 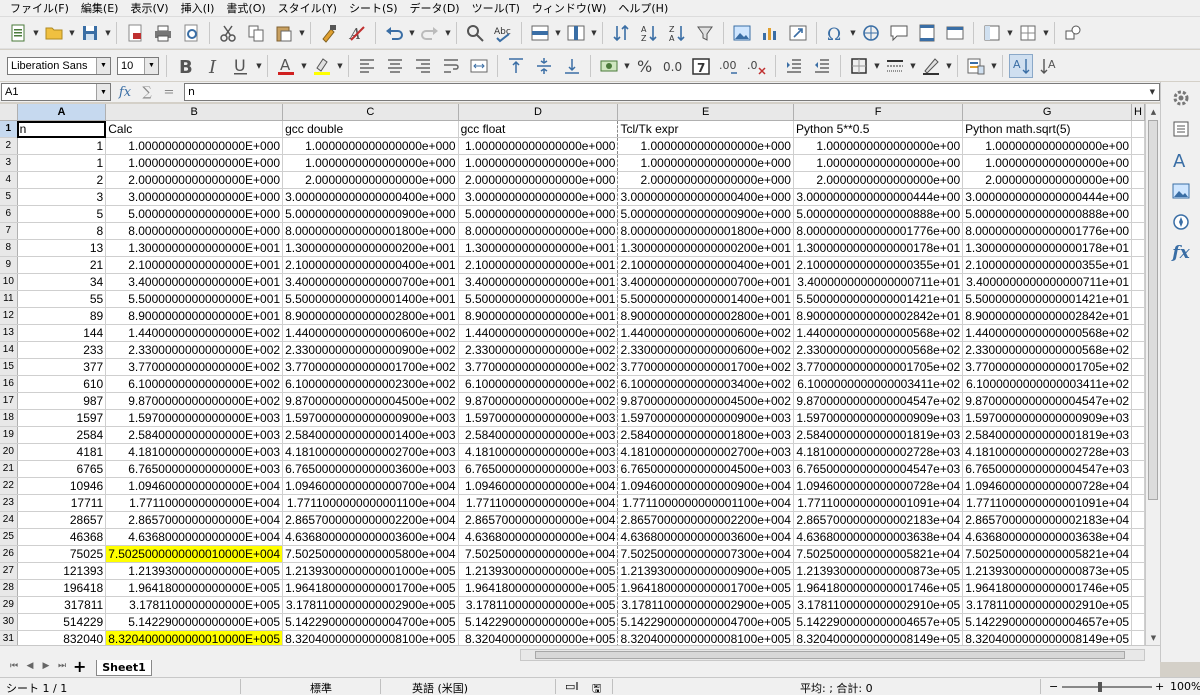 I want to click on number-format-icon: 0.0, so click(x=673, y=66).